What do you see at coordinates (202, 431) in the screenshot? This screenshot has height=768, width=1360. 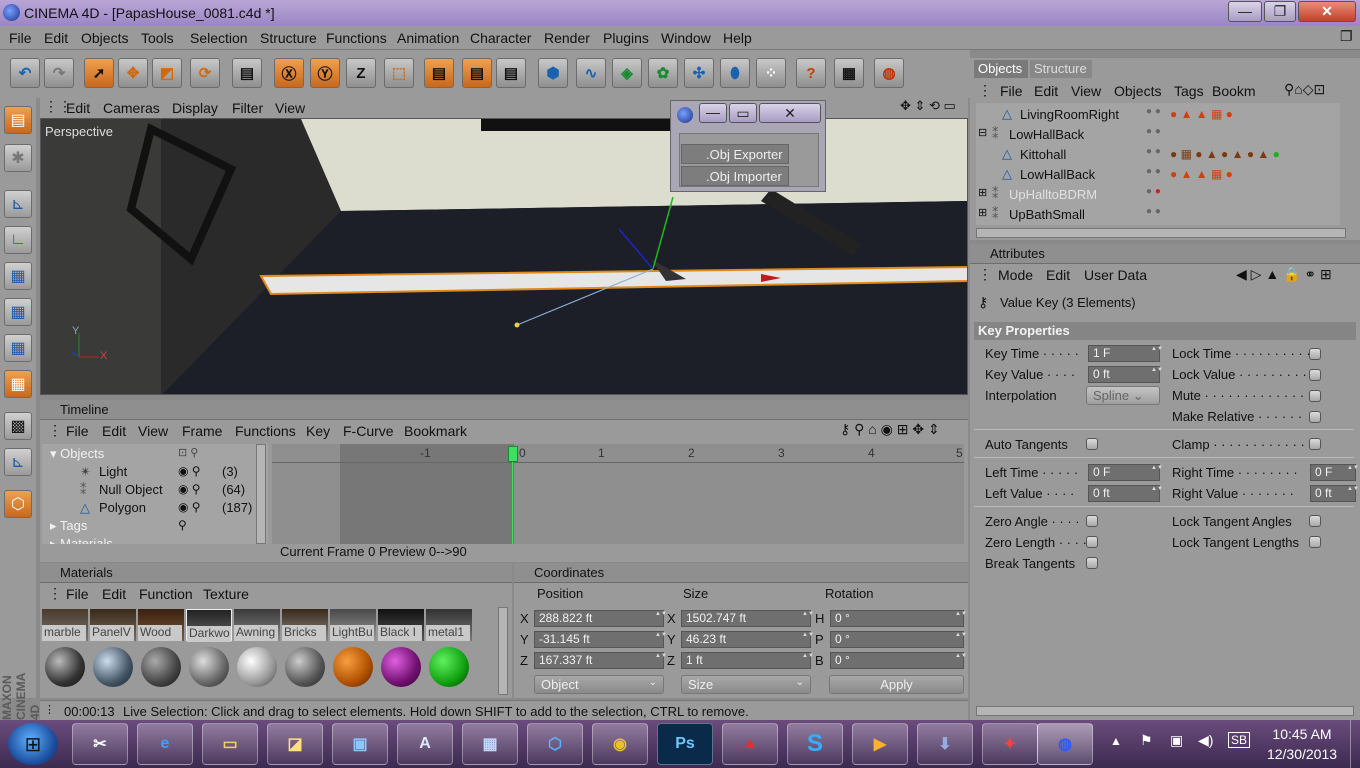 I see `timeline-menu-frame: Frame` at bounding box center [202, 431].